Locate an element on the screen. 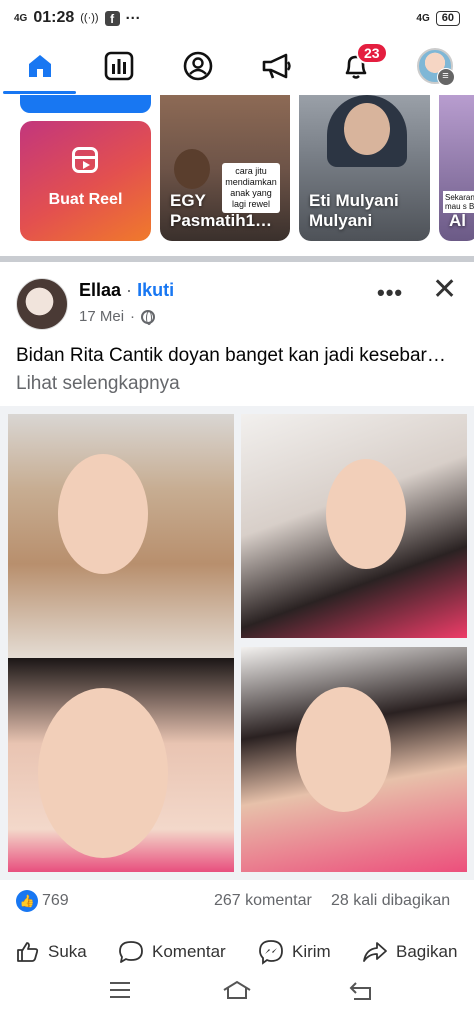 The image size is (474, 1016). back-button is located at coordinates (361, 994).